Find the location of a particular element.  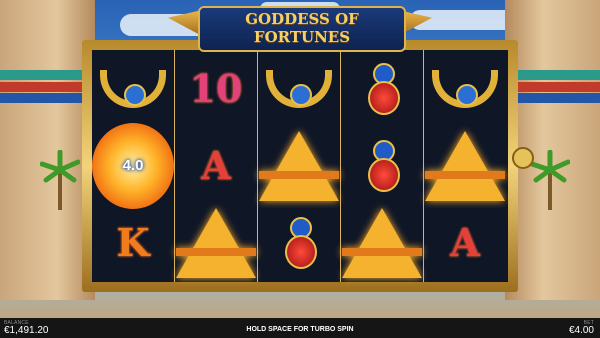

game-title-line1: GODDESS OF is located at coordinates (302, 19).